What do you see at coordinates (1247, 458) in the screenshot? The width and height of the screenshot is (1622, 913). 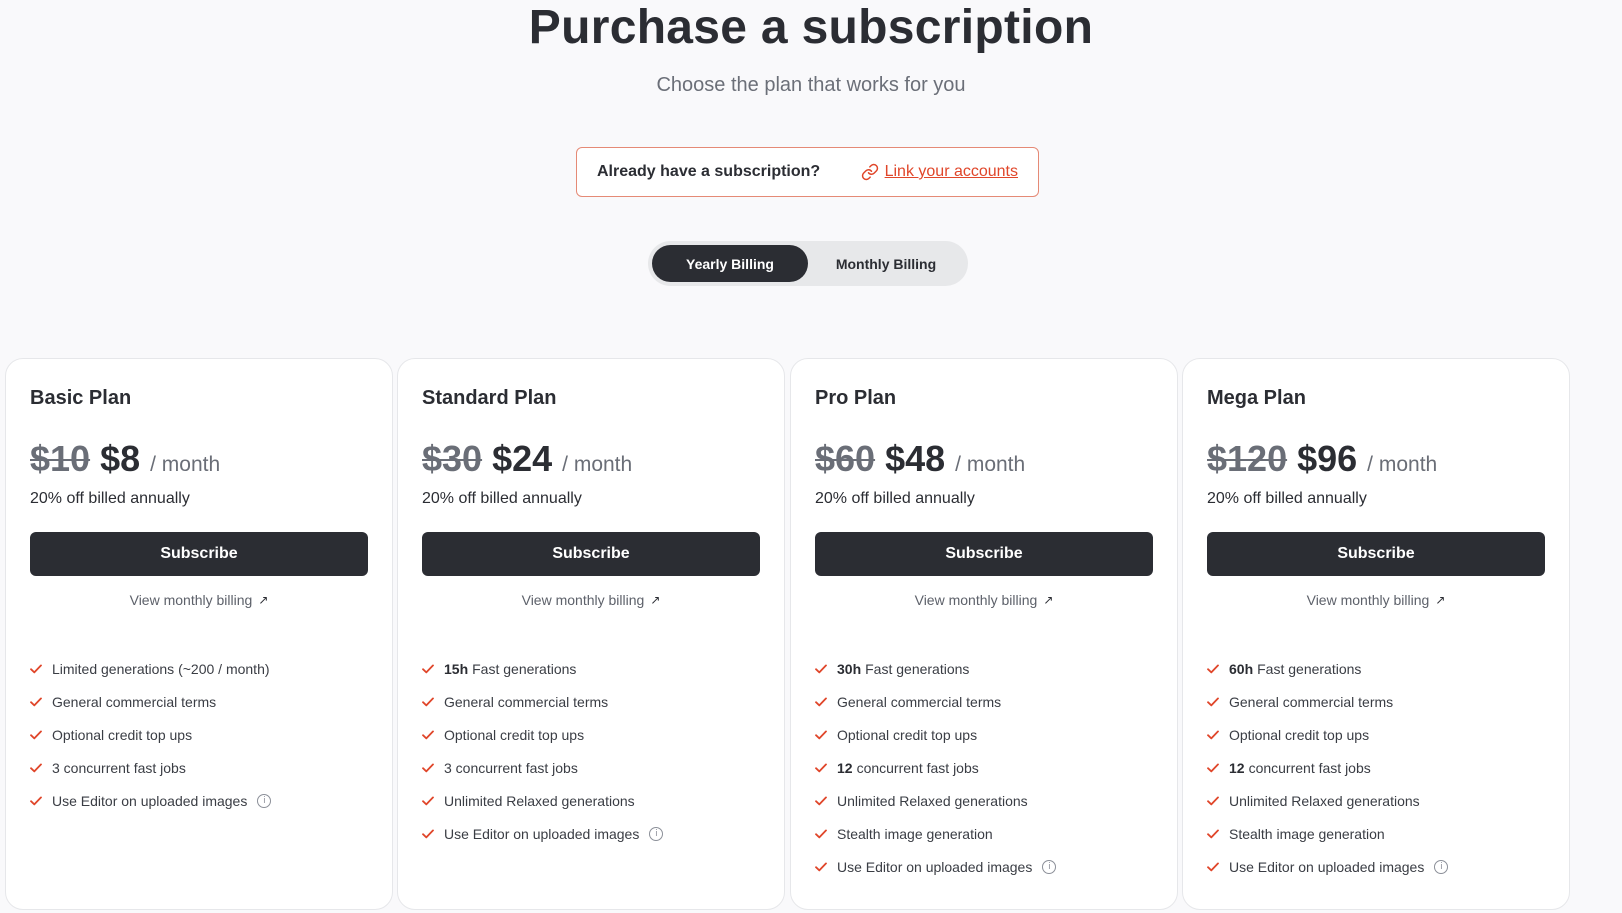 I see `original-price: $120` at bounding box center [1247, 458].